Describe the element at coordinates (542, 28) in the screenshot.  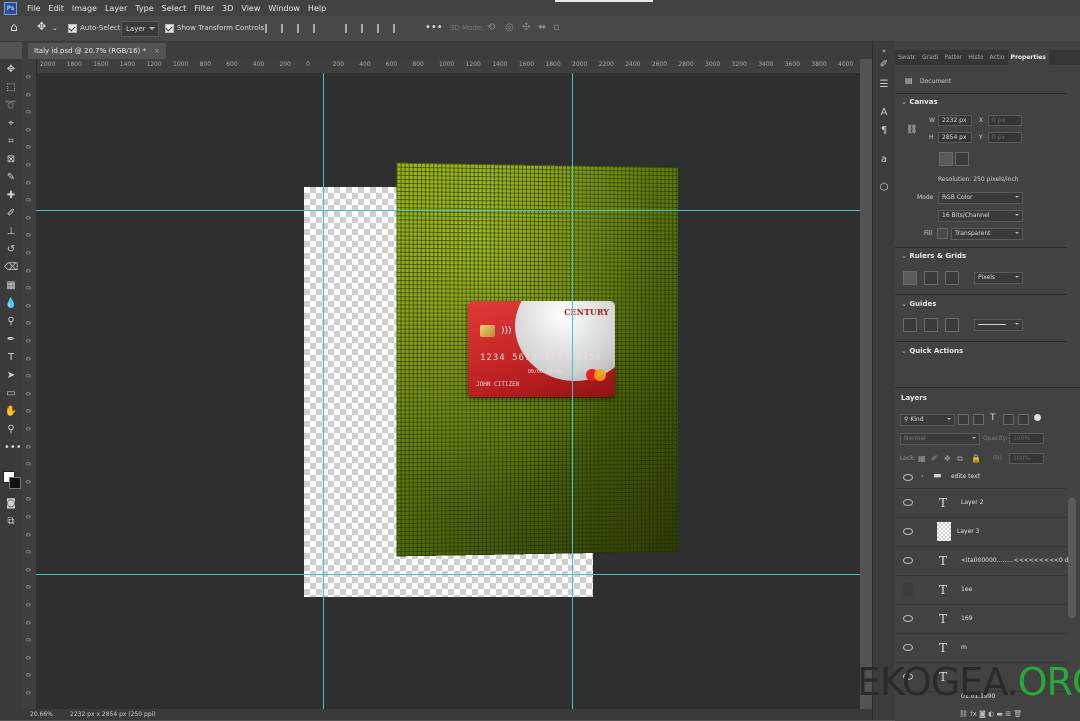
I see `3d-slide-icon: ⬌` at that location.